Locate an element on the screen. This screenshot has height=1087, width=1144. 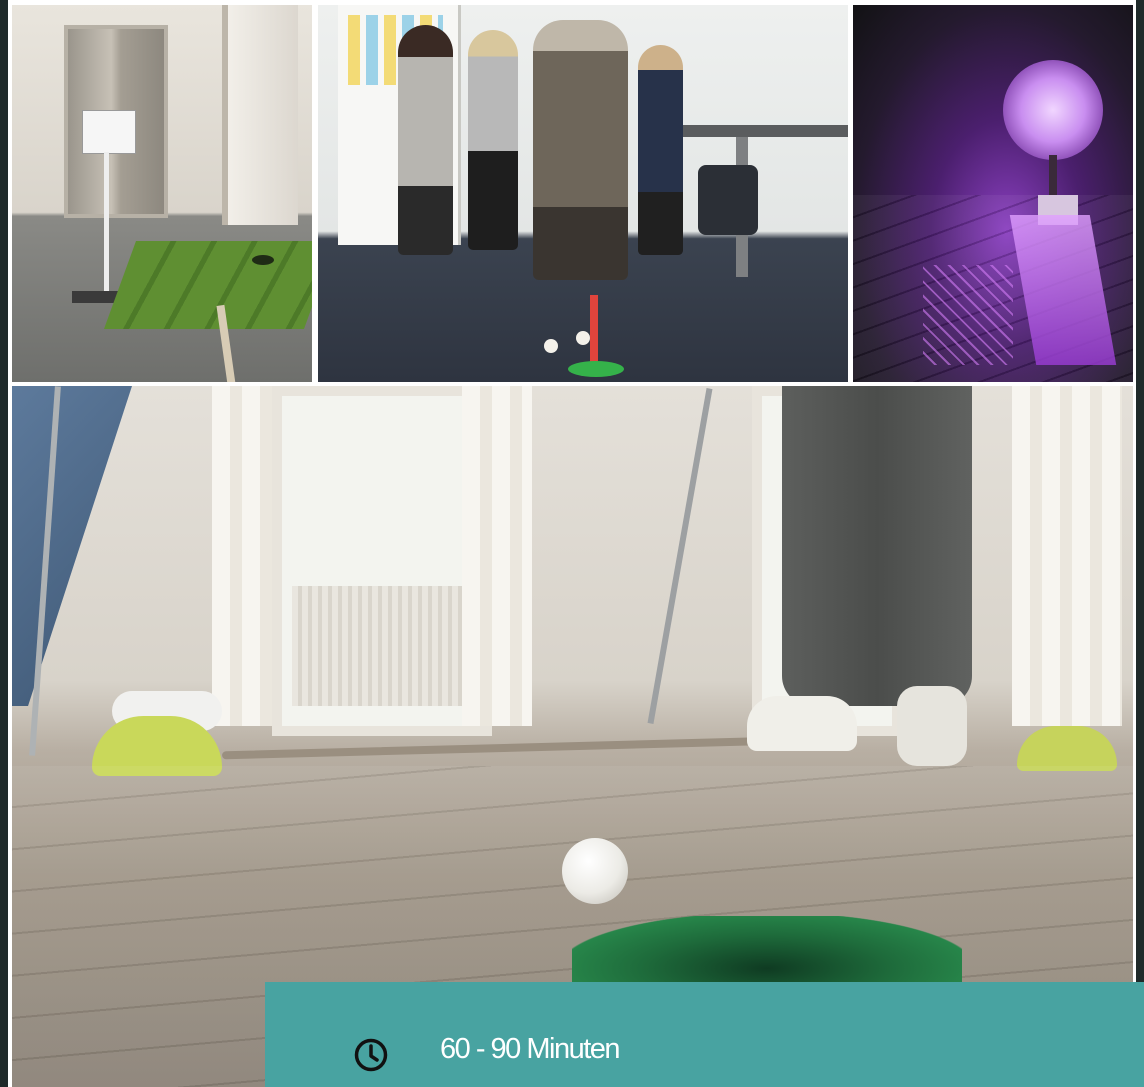
putting-mat is located at coordinates (207, 285).